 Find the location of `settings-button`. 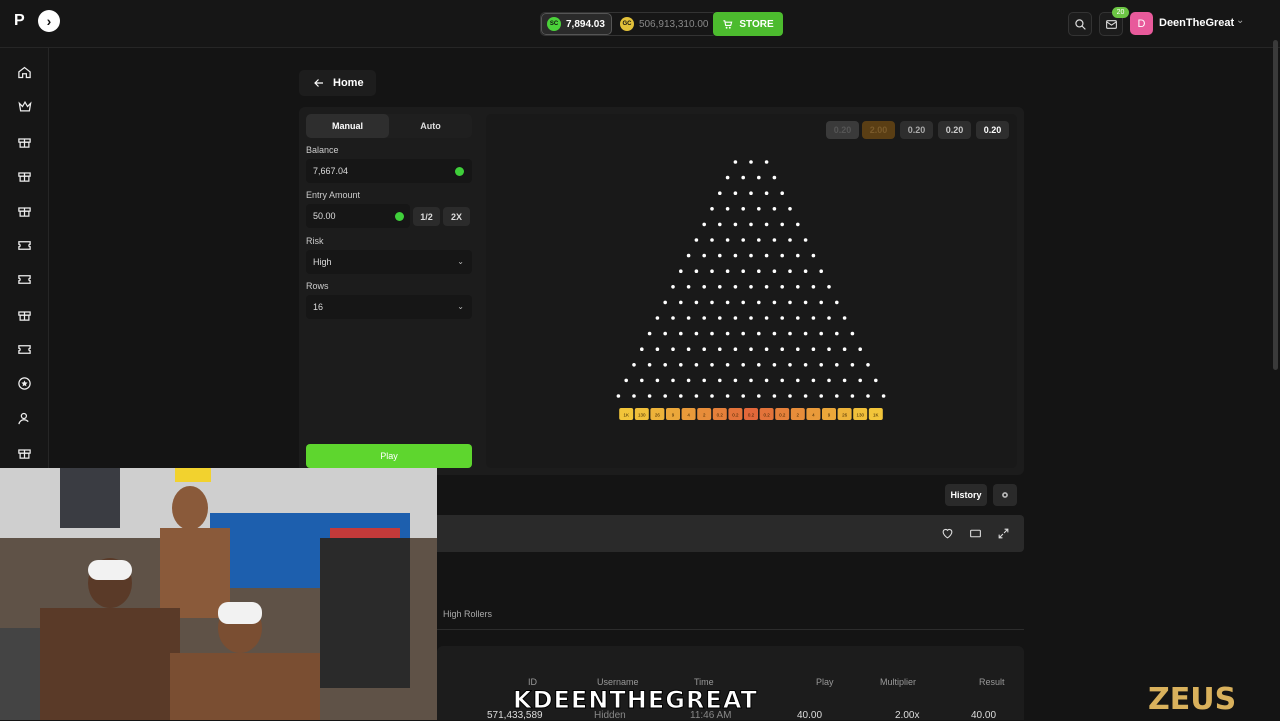

settings-button is located at coordinates (1005, 495).